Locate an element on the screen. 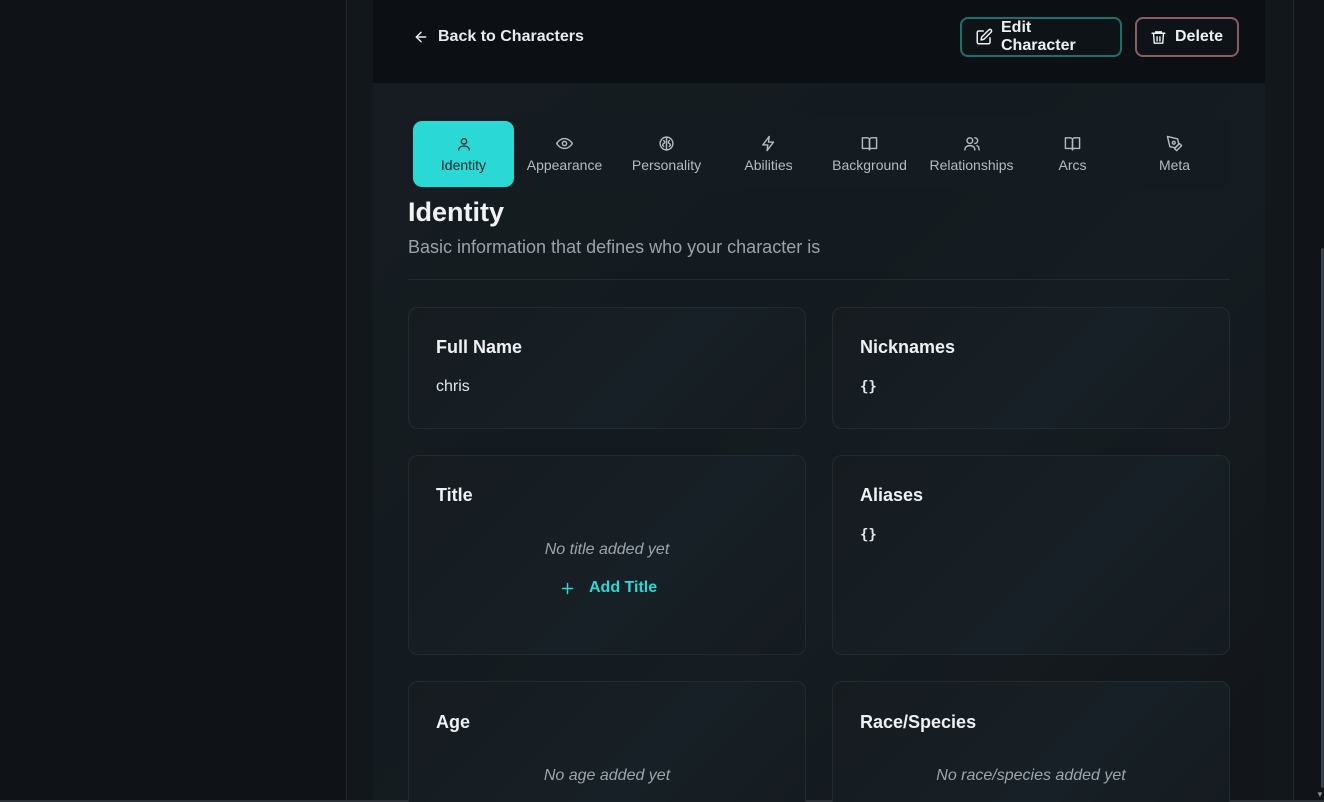  edit-button-label: Edit Character is located at coordinates (1038, 36).